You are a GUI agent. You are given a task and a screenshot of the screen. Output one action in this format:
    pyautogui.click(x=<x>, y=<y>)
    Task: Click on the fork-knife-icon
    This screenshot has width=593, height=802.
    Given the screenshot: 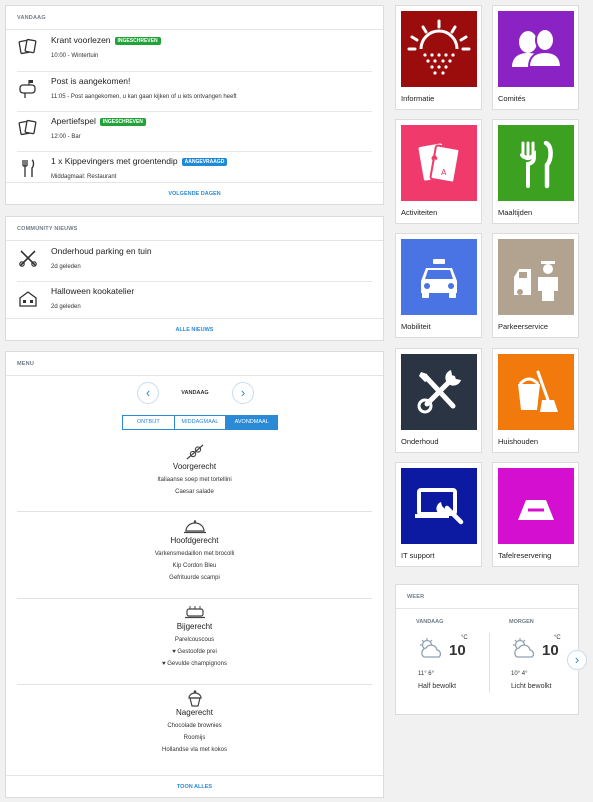 What is the action you would take?
    pyautogui.click(x=536, y=164)
    